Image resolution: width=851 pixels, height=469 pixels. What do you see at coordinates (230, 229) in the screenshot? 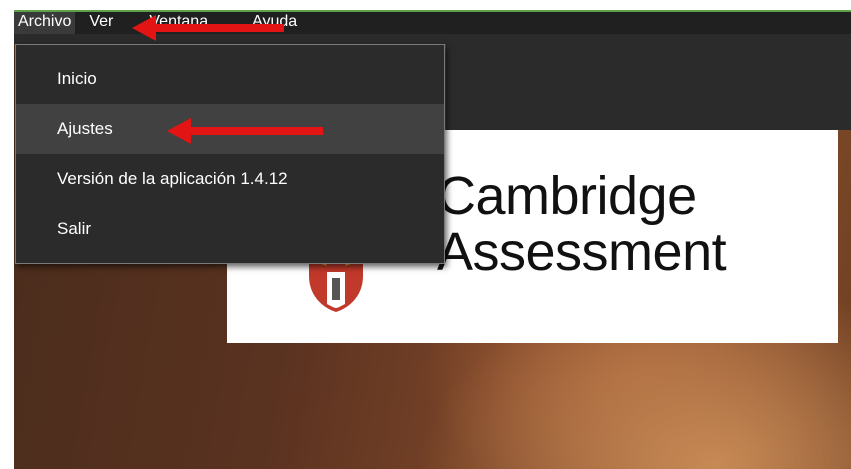
I see `menu-item-salir: Salir` at bounding box center [230, 229].